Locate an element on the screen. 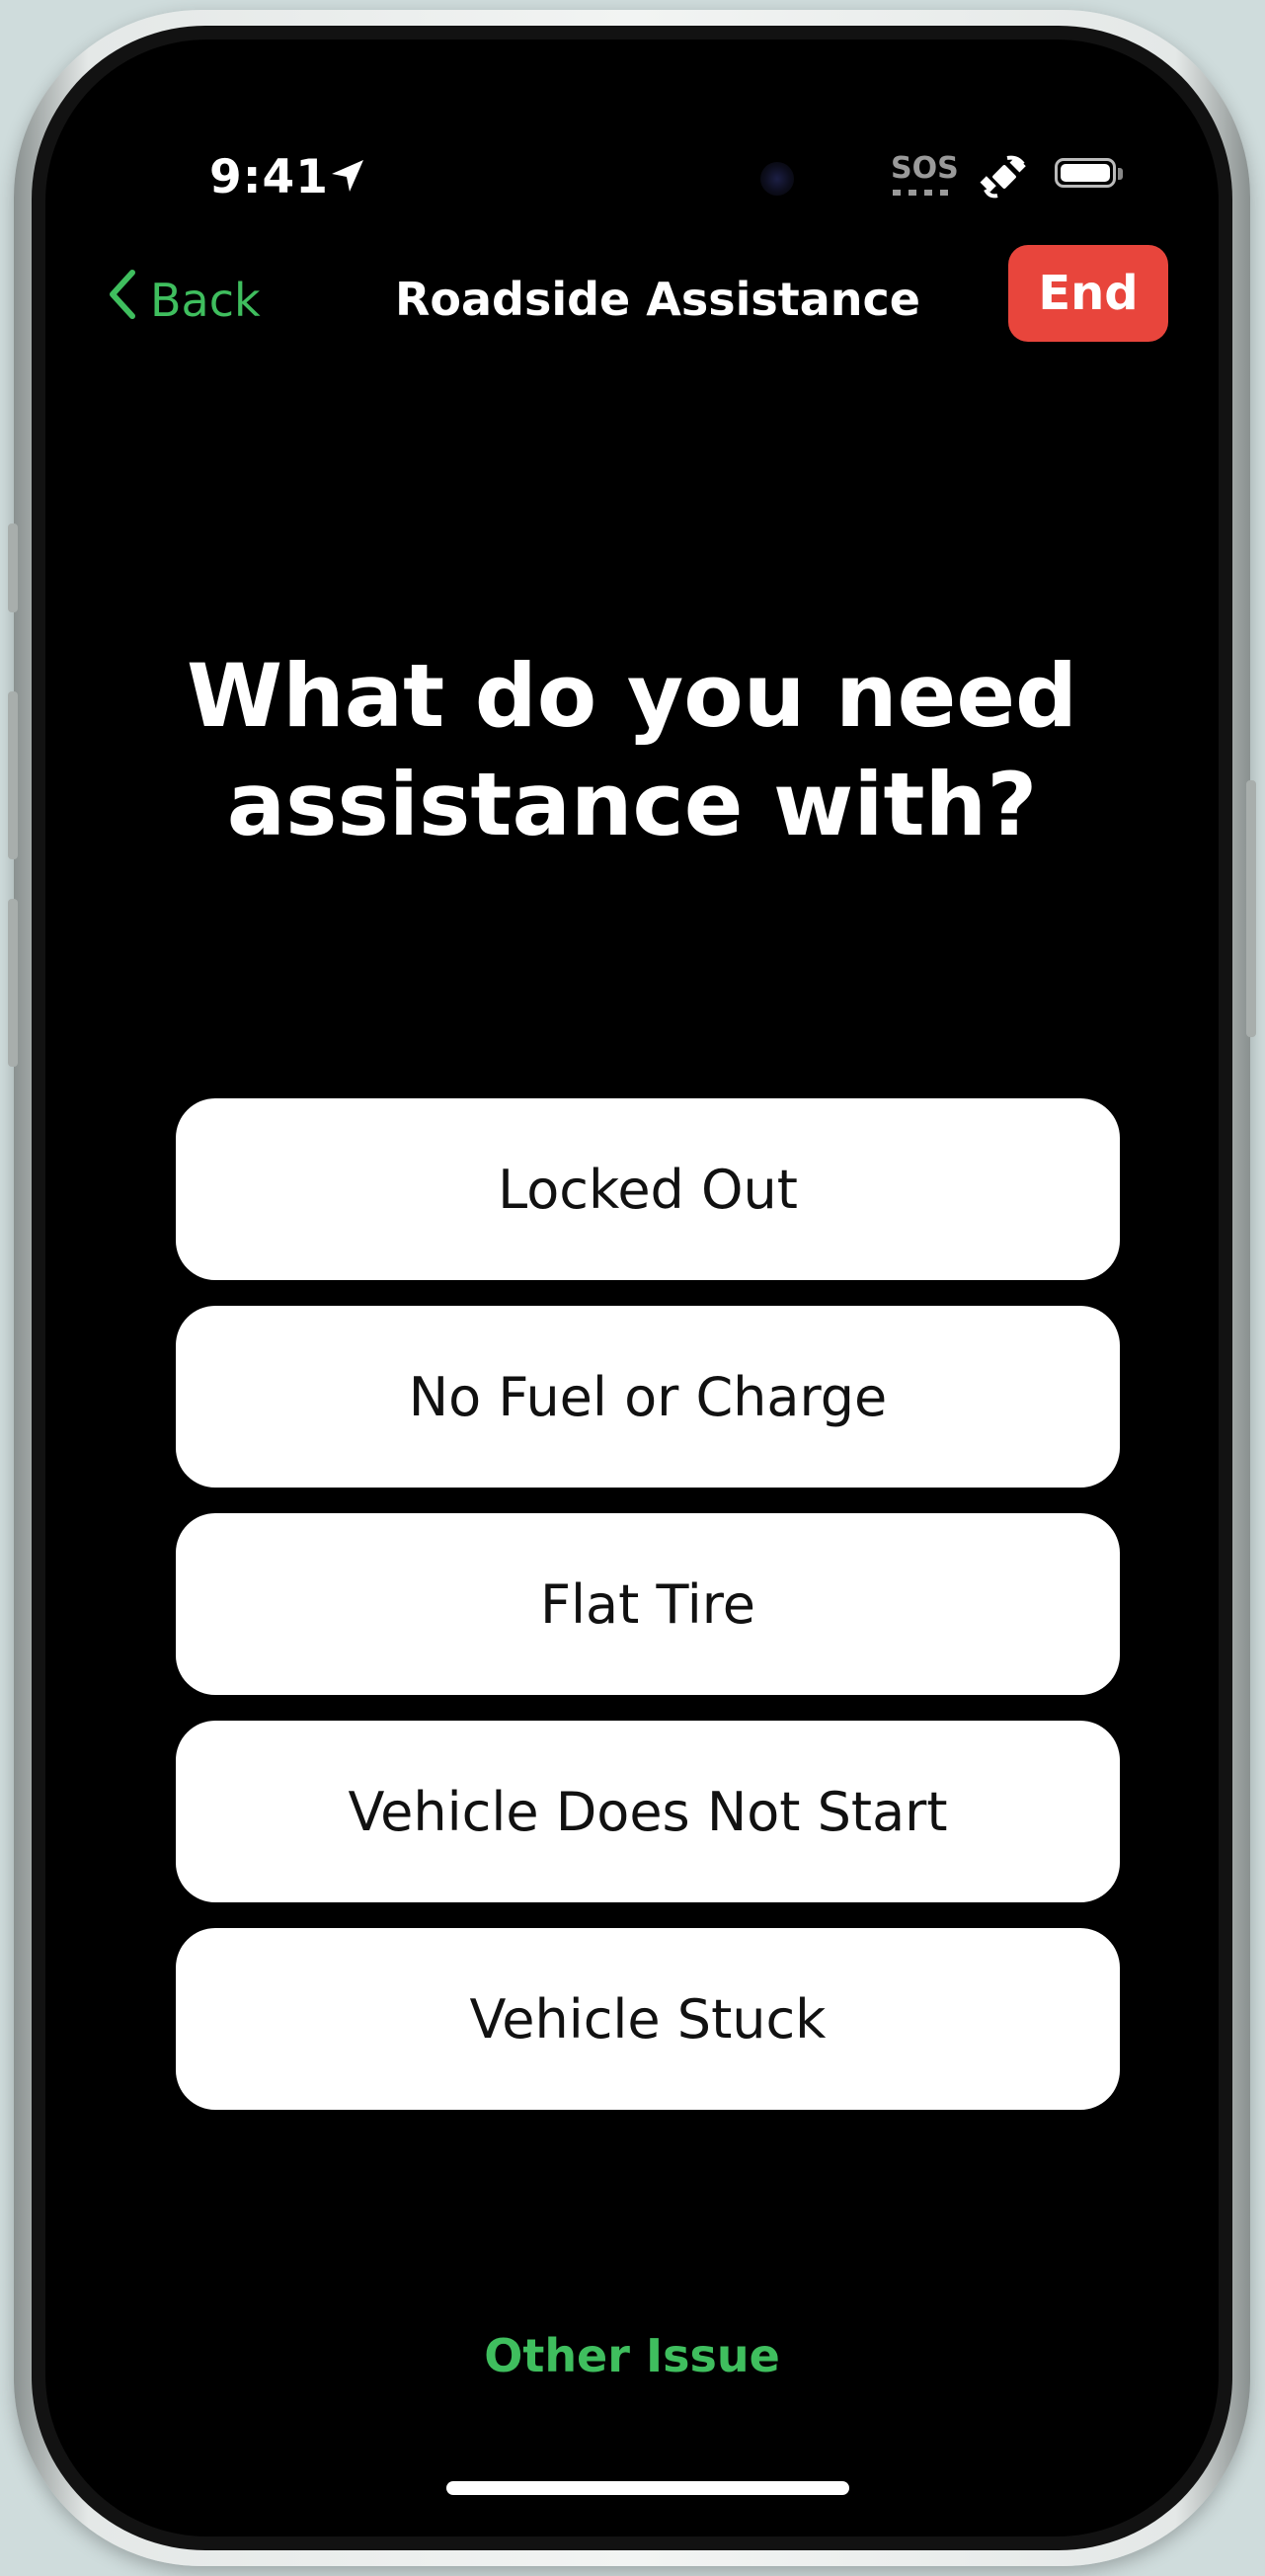  option-vehicle-does-not-start: Vehicle Does Not Start is located at coordinates (648, 1811).